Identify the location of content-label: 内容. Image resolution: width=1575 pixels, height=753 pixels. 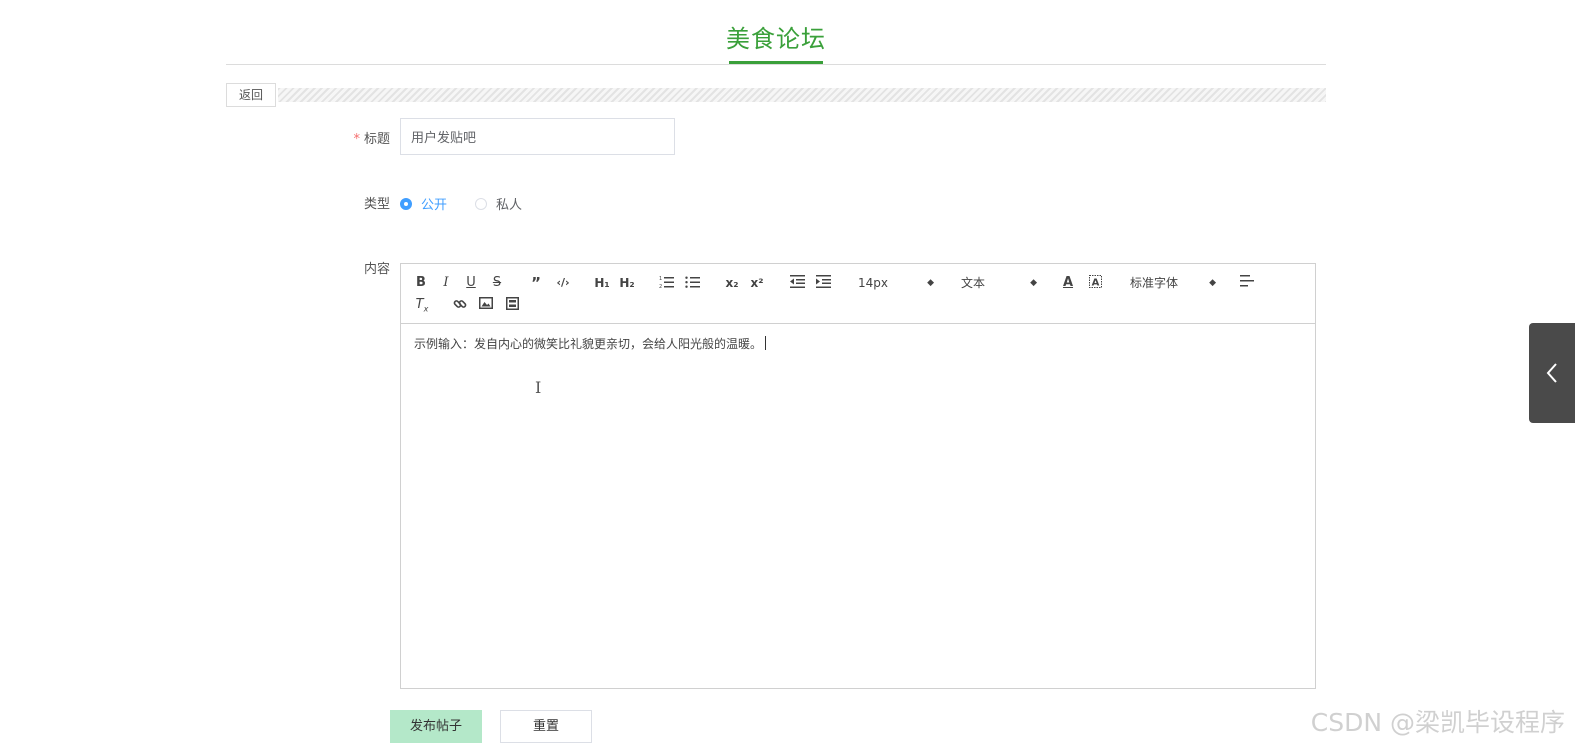
(376, 269).